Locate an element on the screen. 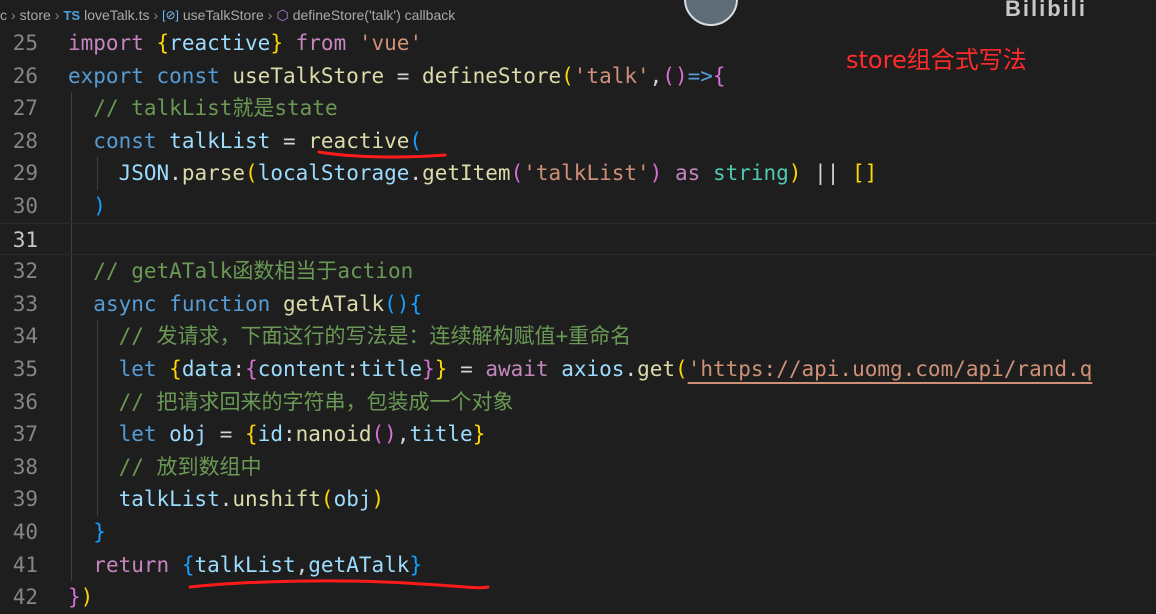 Image resolution: width=1156 pixels, height=614 pixels. line-number: 27 is located at coordinates (25, 108).